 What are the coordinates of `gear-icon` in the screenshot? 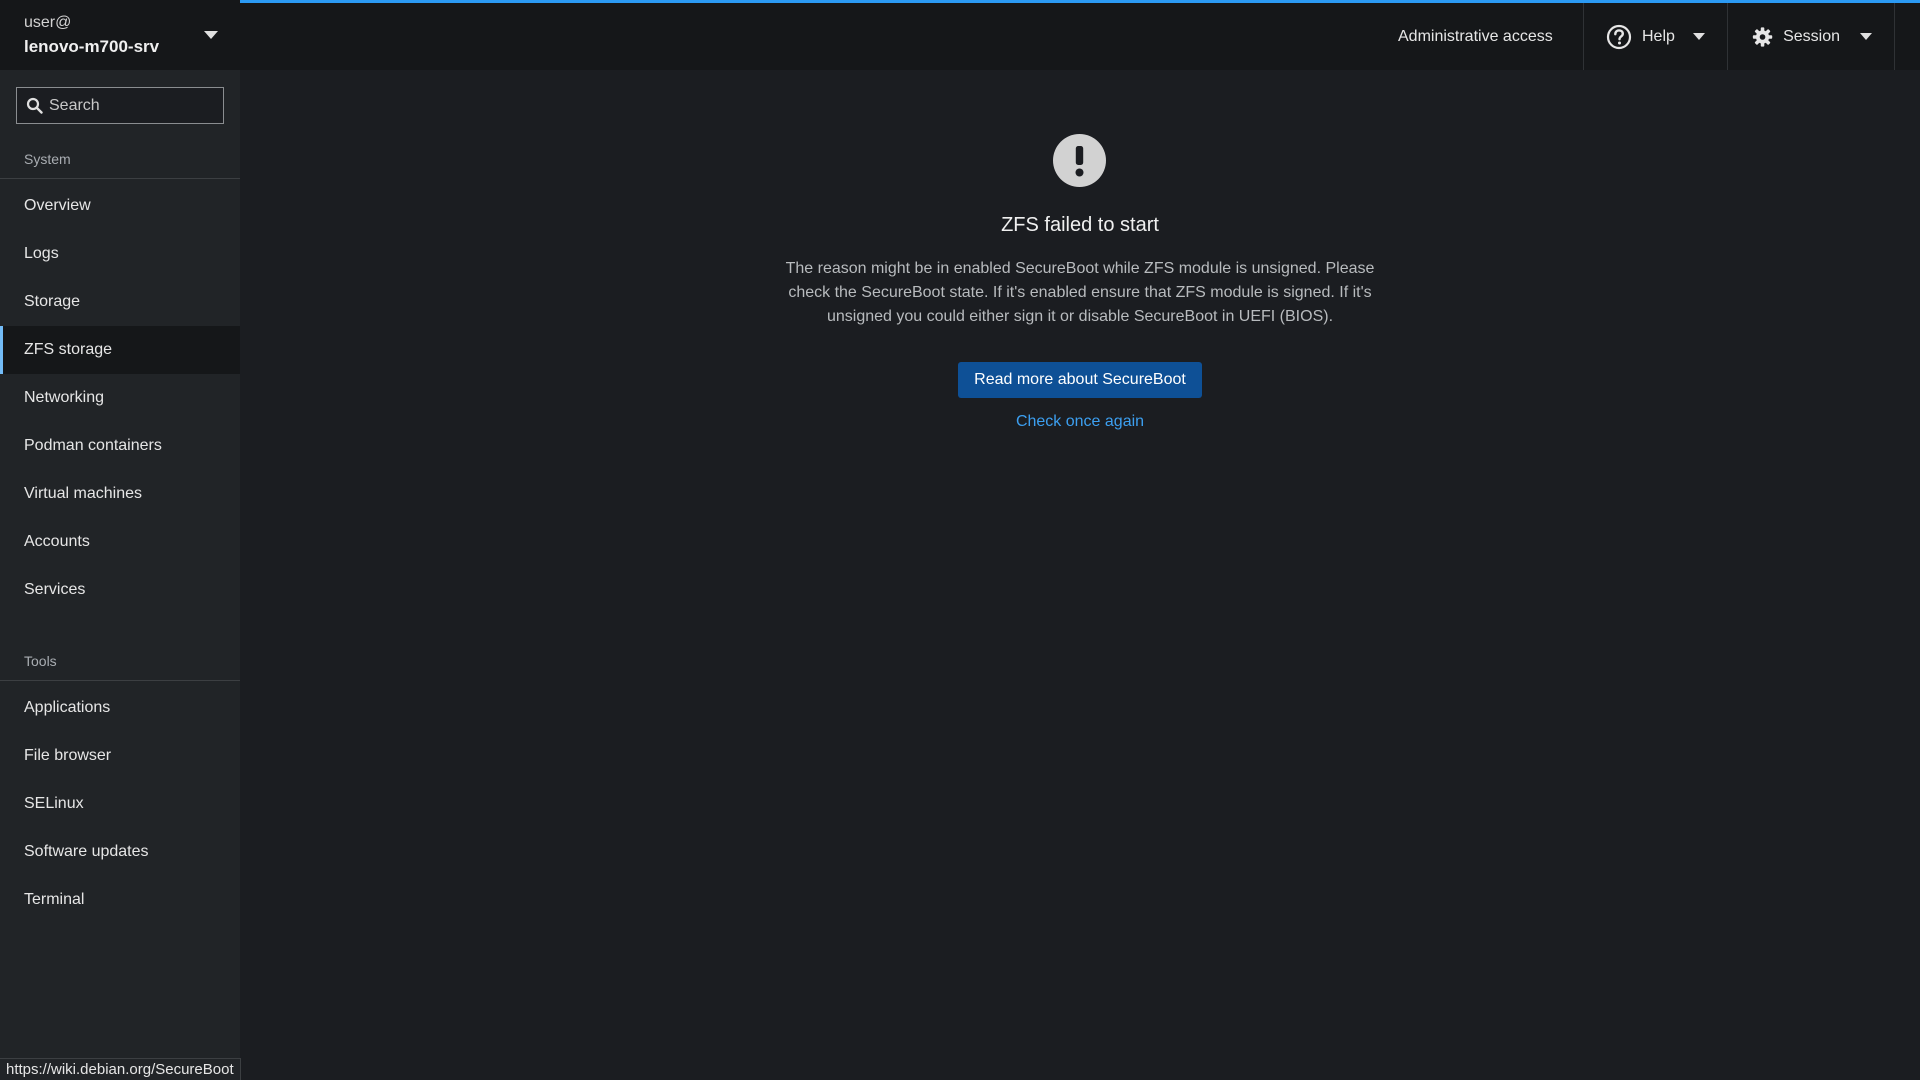 It's located at (1762, 36).